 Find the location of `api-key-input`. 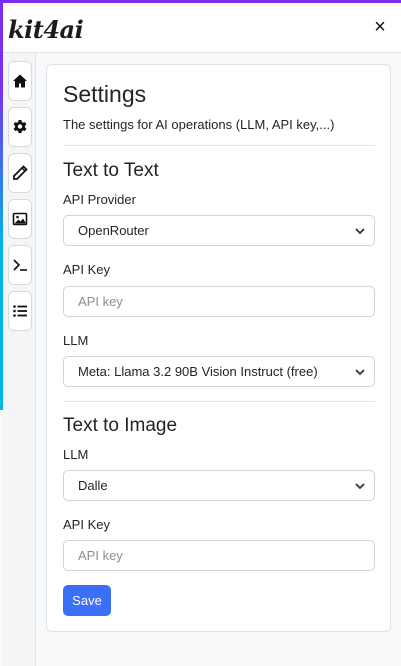

api-key-input is located at coordinates (219, 301).